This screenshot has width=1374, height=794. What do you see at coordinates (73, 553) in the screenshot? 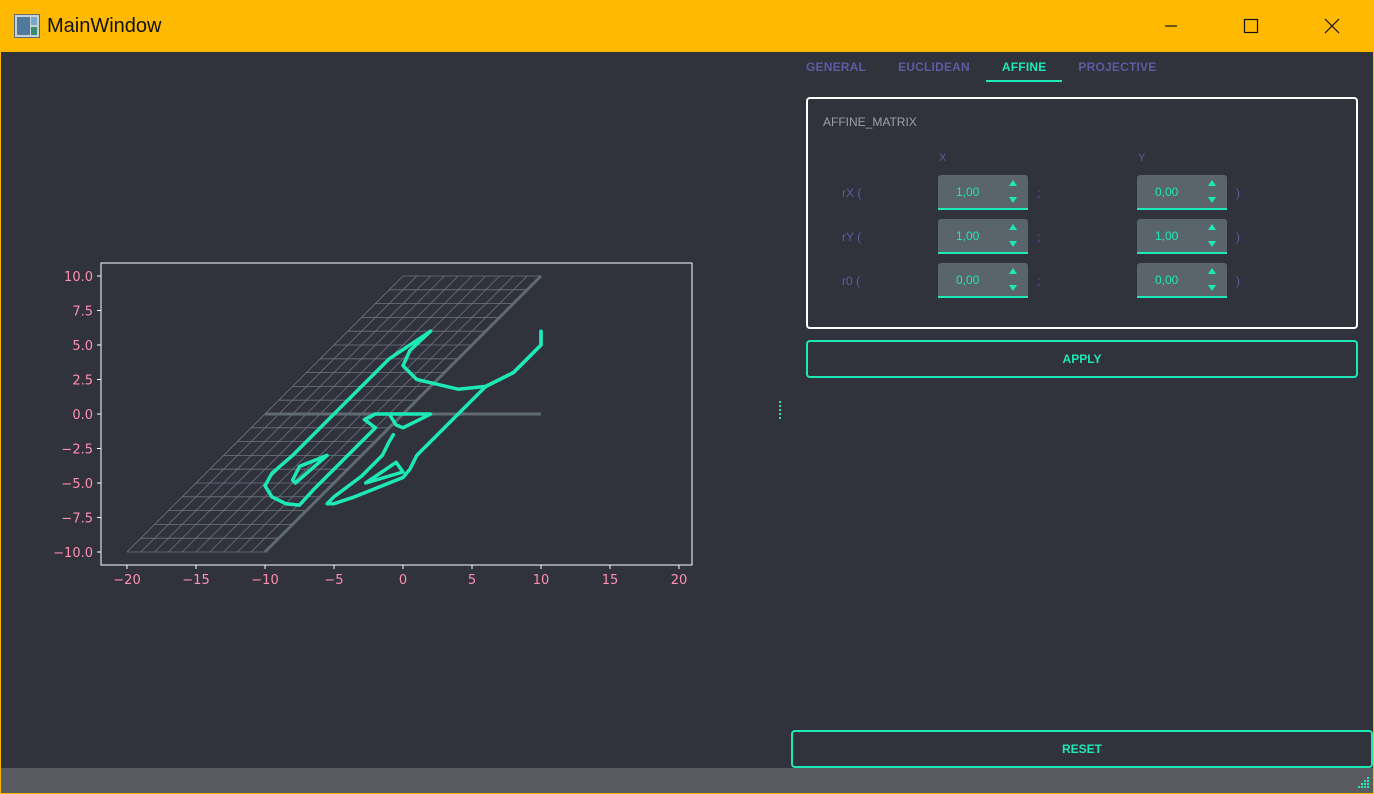
I see `y-tick-label: −10.0` at bounding box center [73, 553].